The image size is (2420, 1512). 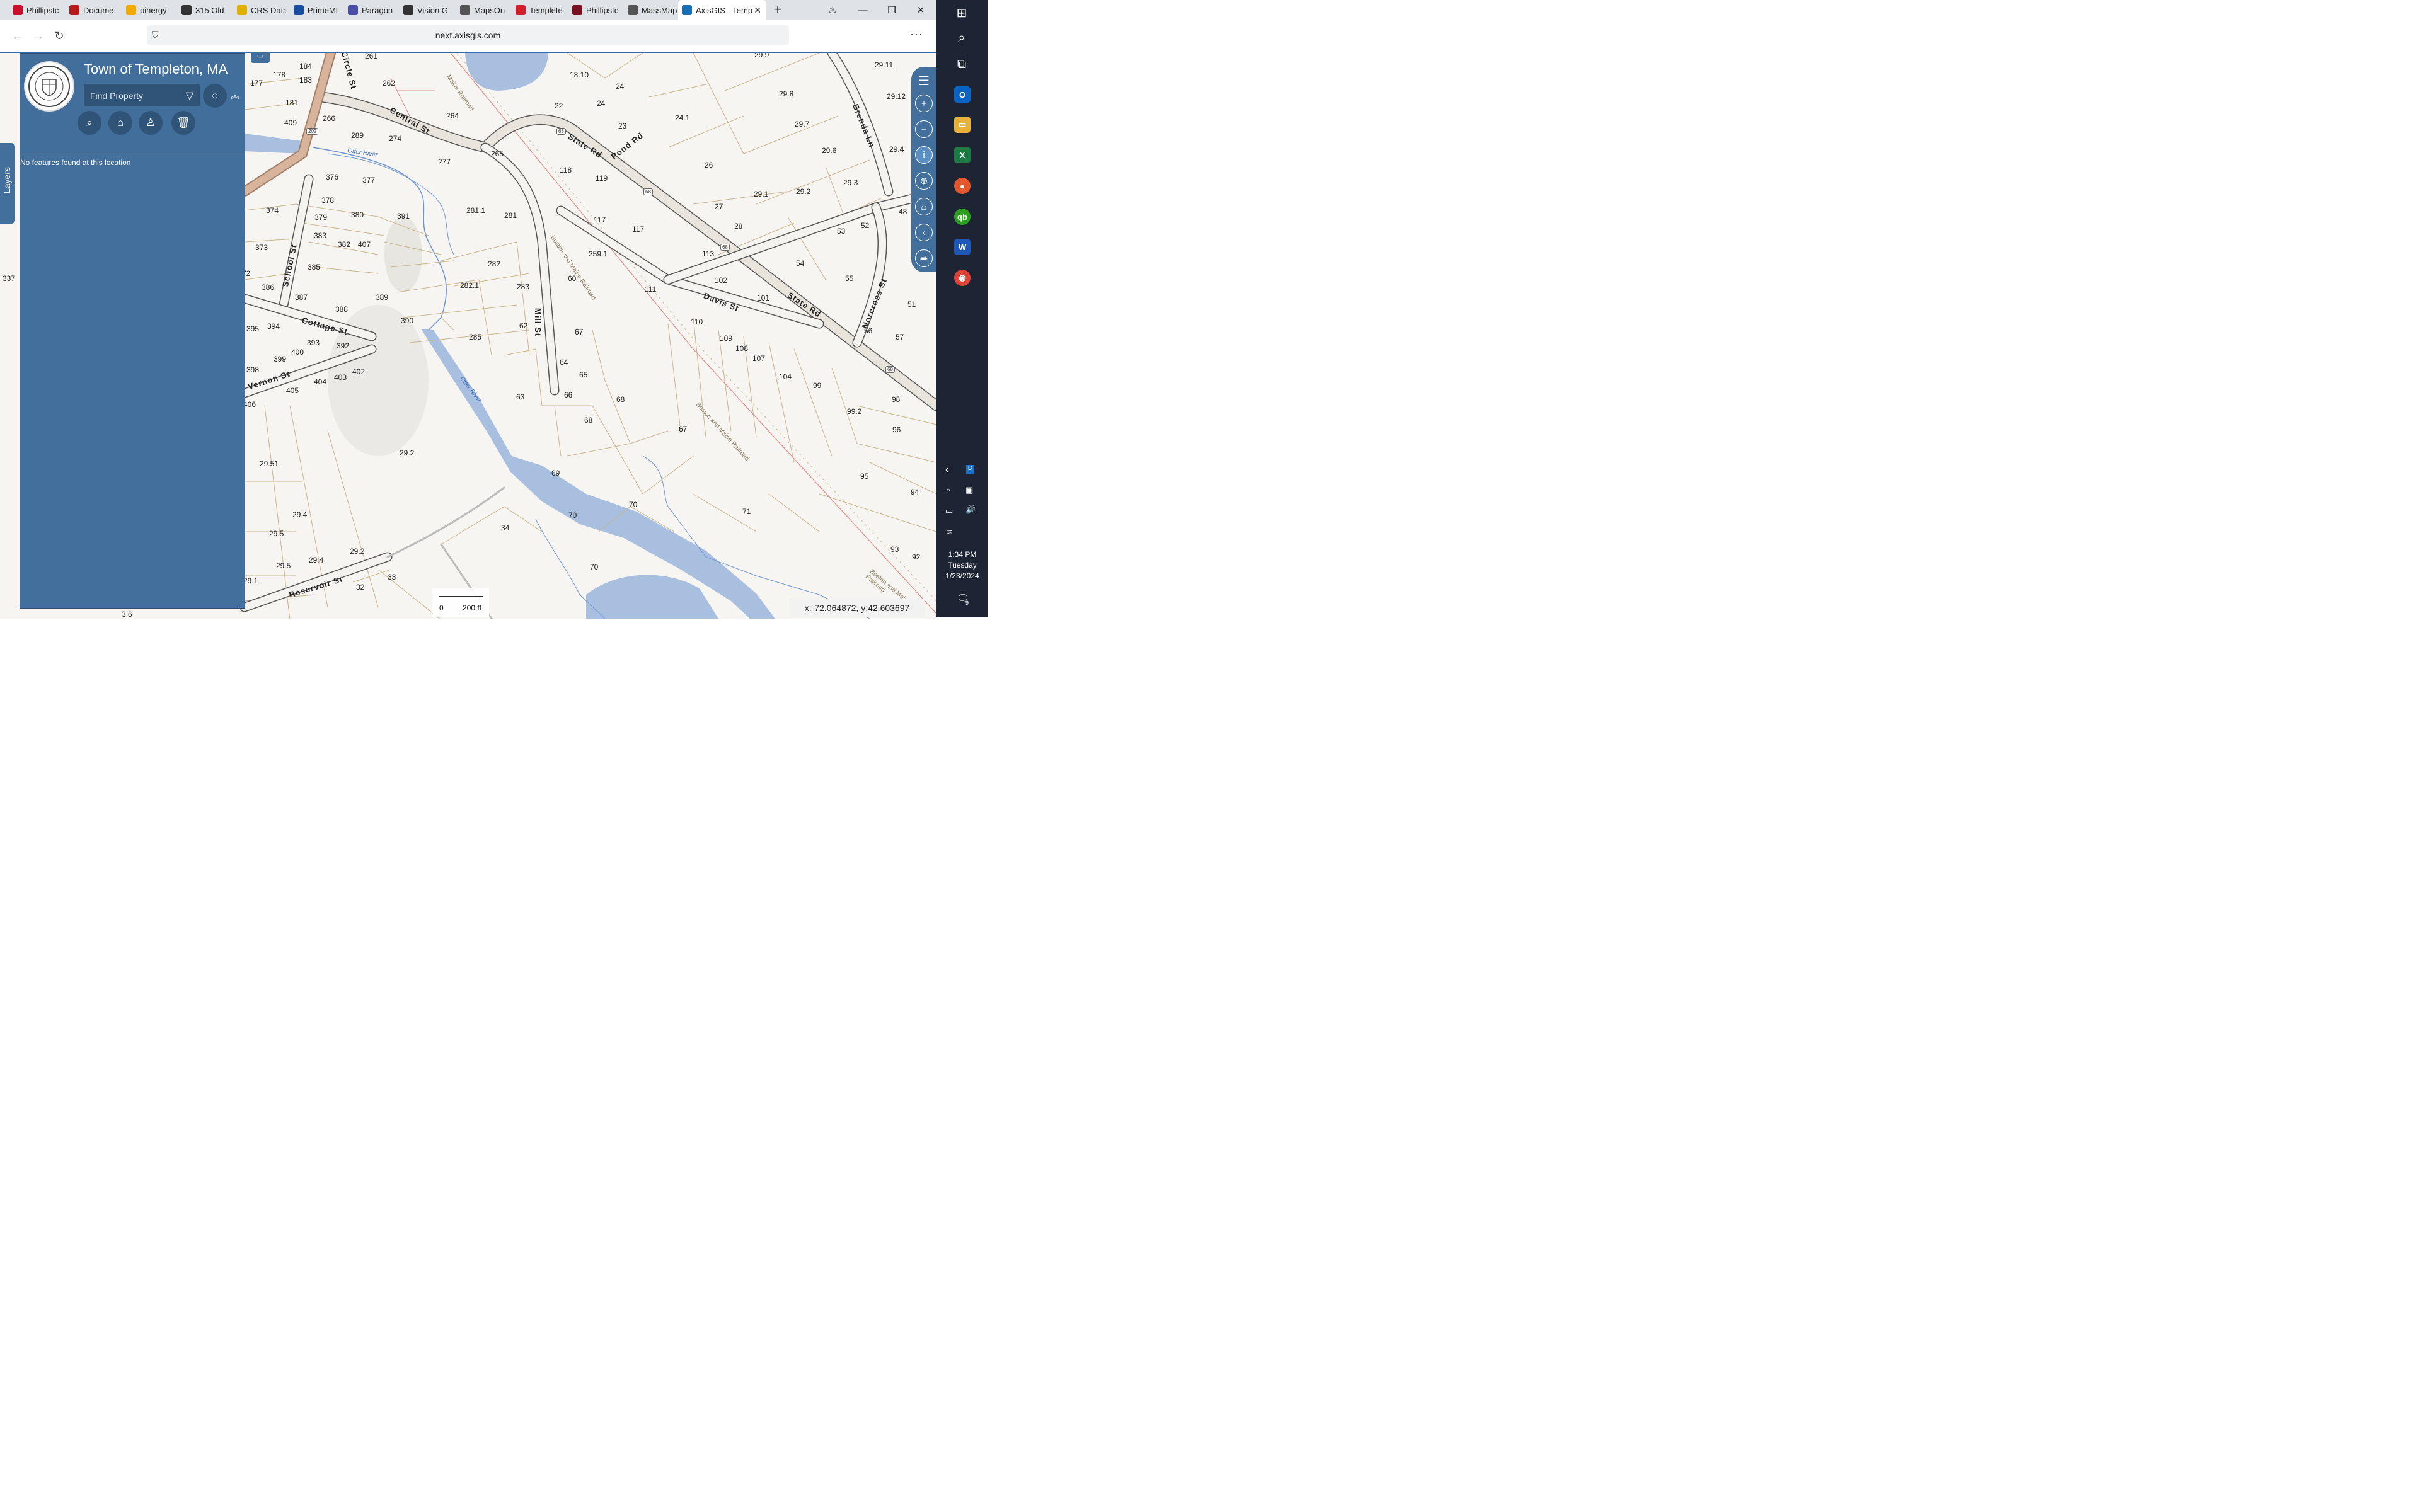 What do you see at coordinates (802, 124) in the screenshot?
I see `parcel-label: 29.7` at bounding box center [802, 124].